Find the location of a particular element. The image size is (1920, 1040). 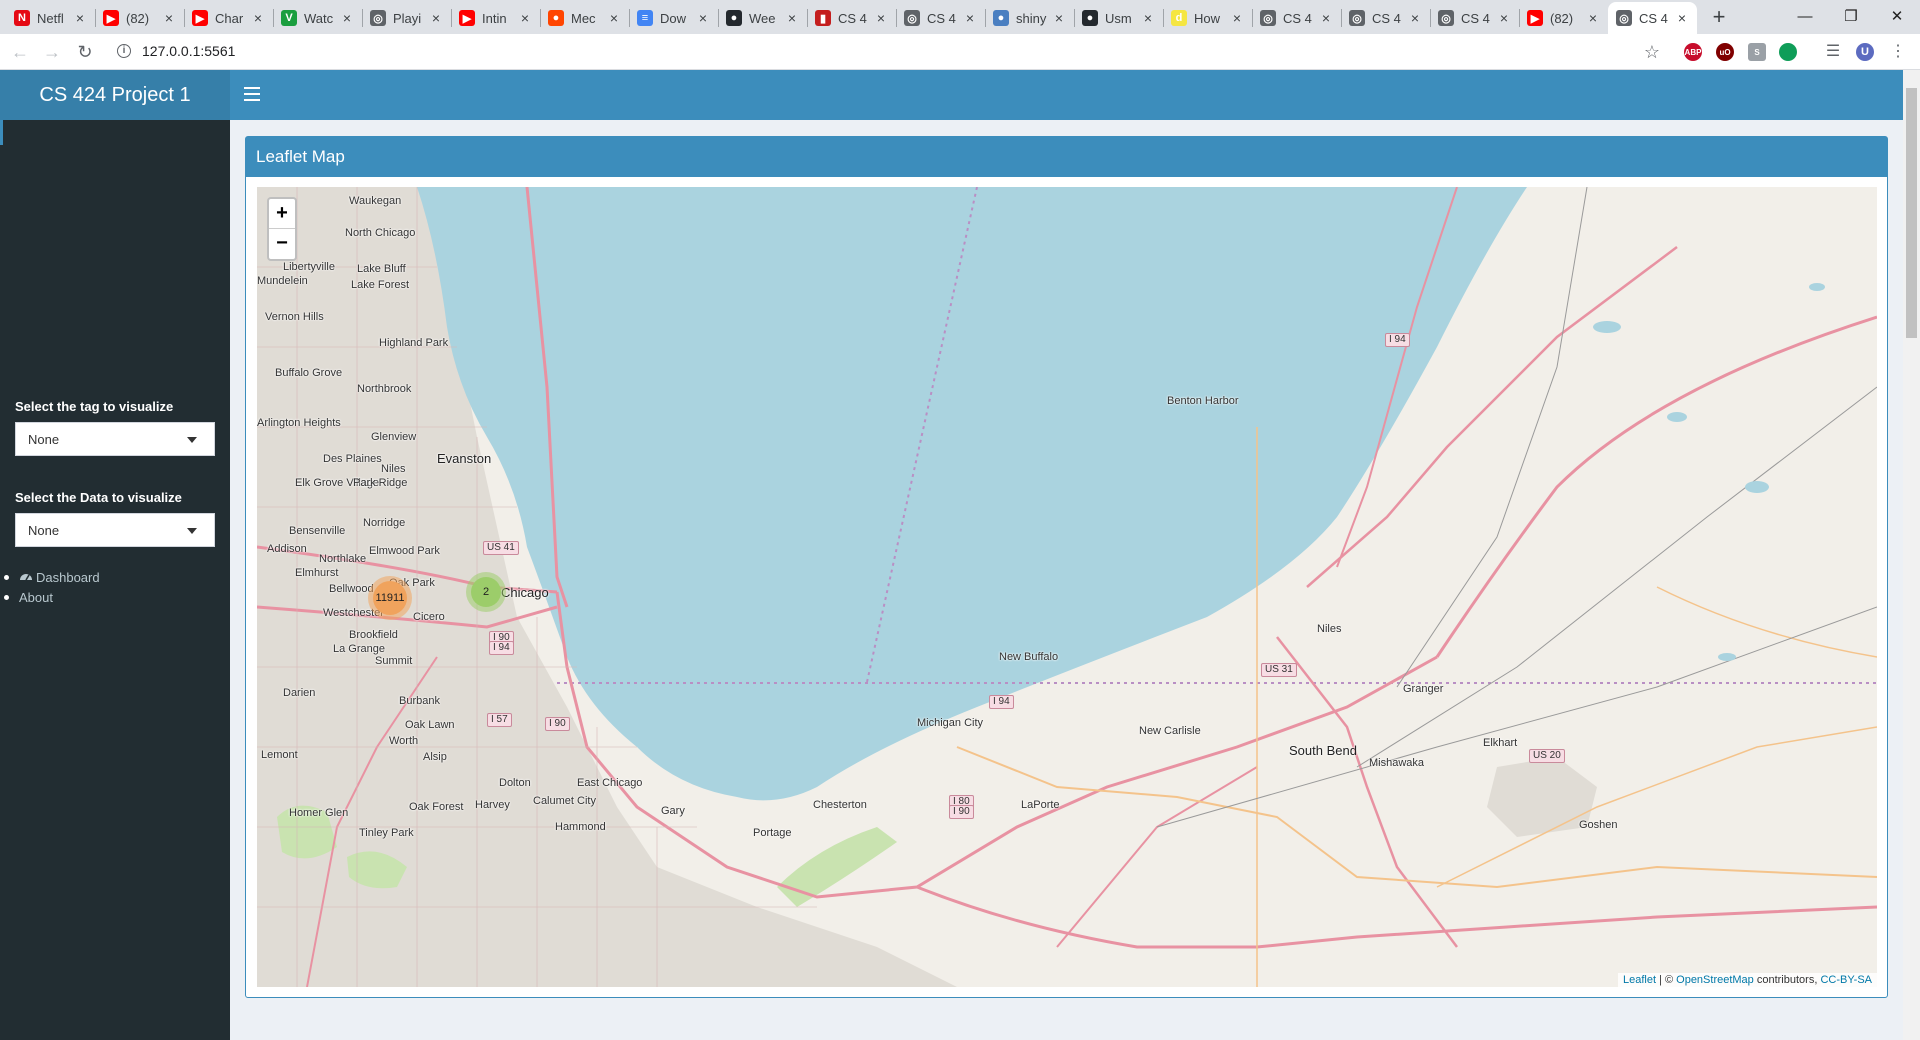

place-label: Libertyville is located at coordinates (309, 267).